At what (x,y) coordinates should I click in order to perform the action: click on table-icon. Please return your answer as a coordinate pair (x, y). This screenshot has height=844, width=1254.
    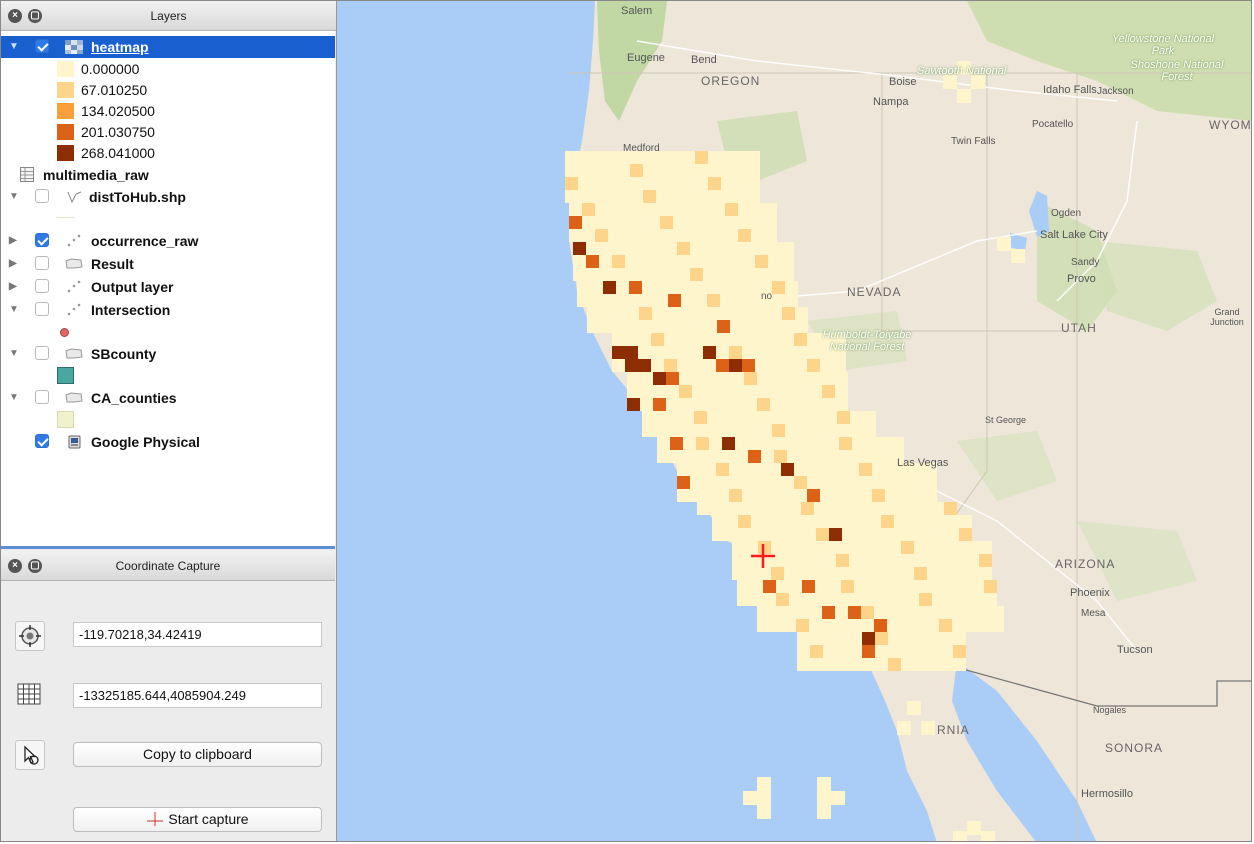
    Looking at the image, I should click on (27, 174).